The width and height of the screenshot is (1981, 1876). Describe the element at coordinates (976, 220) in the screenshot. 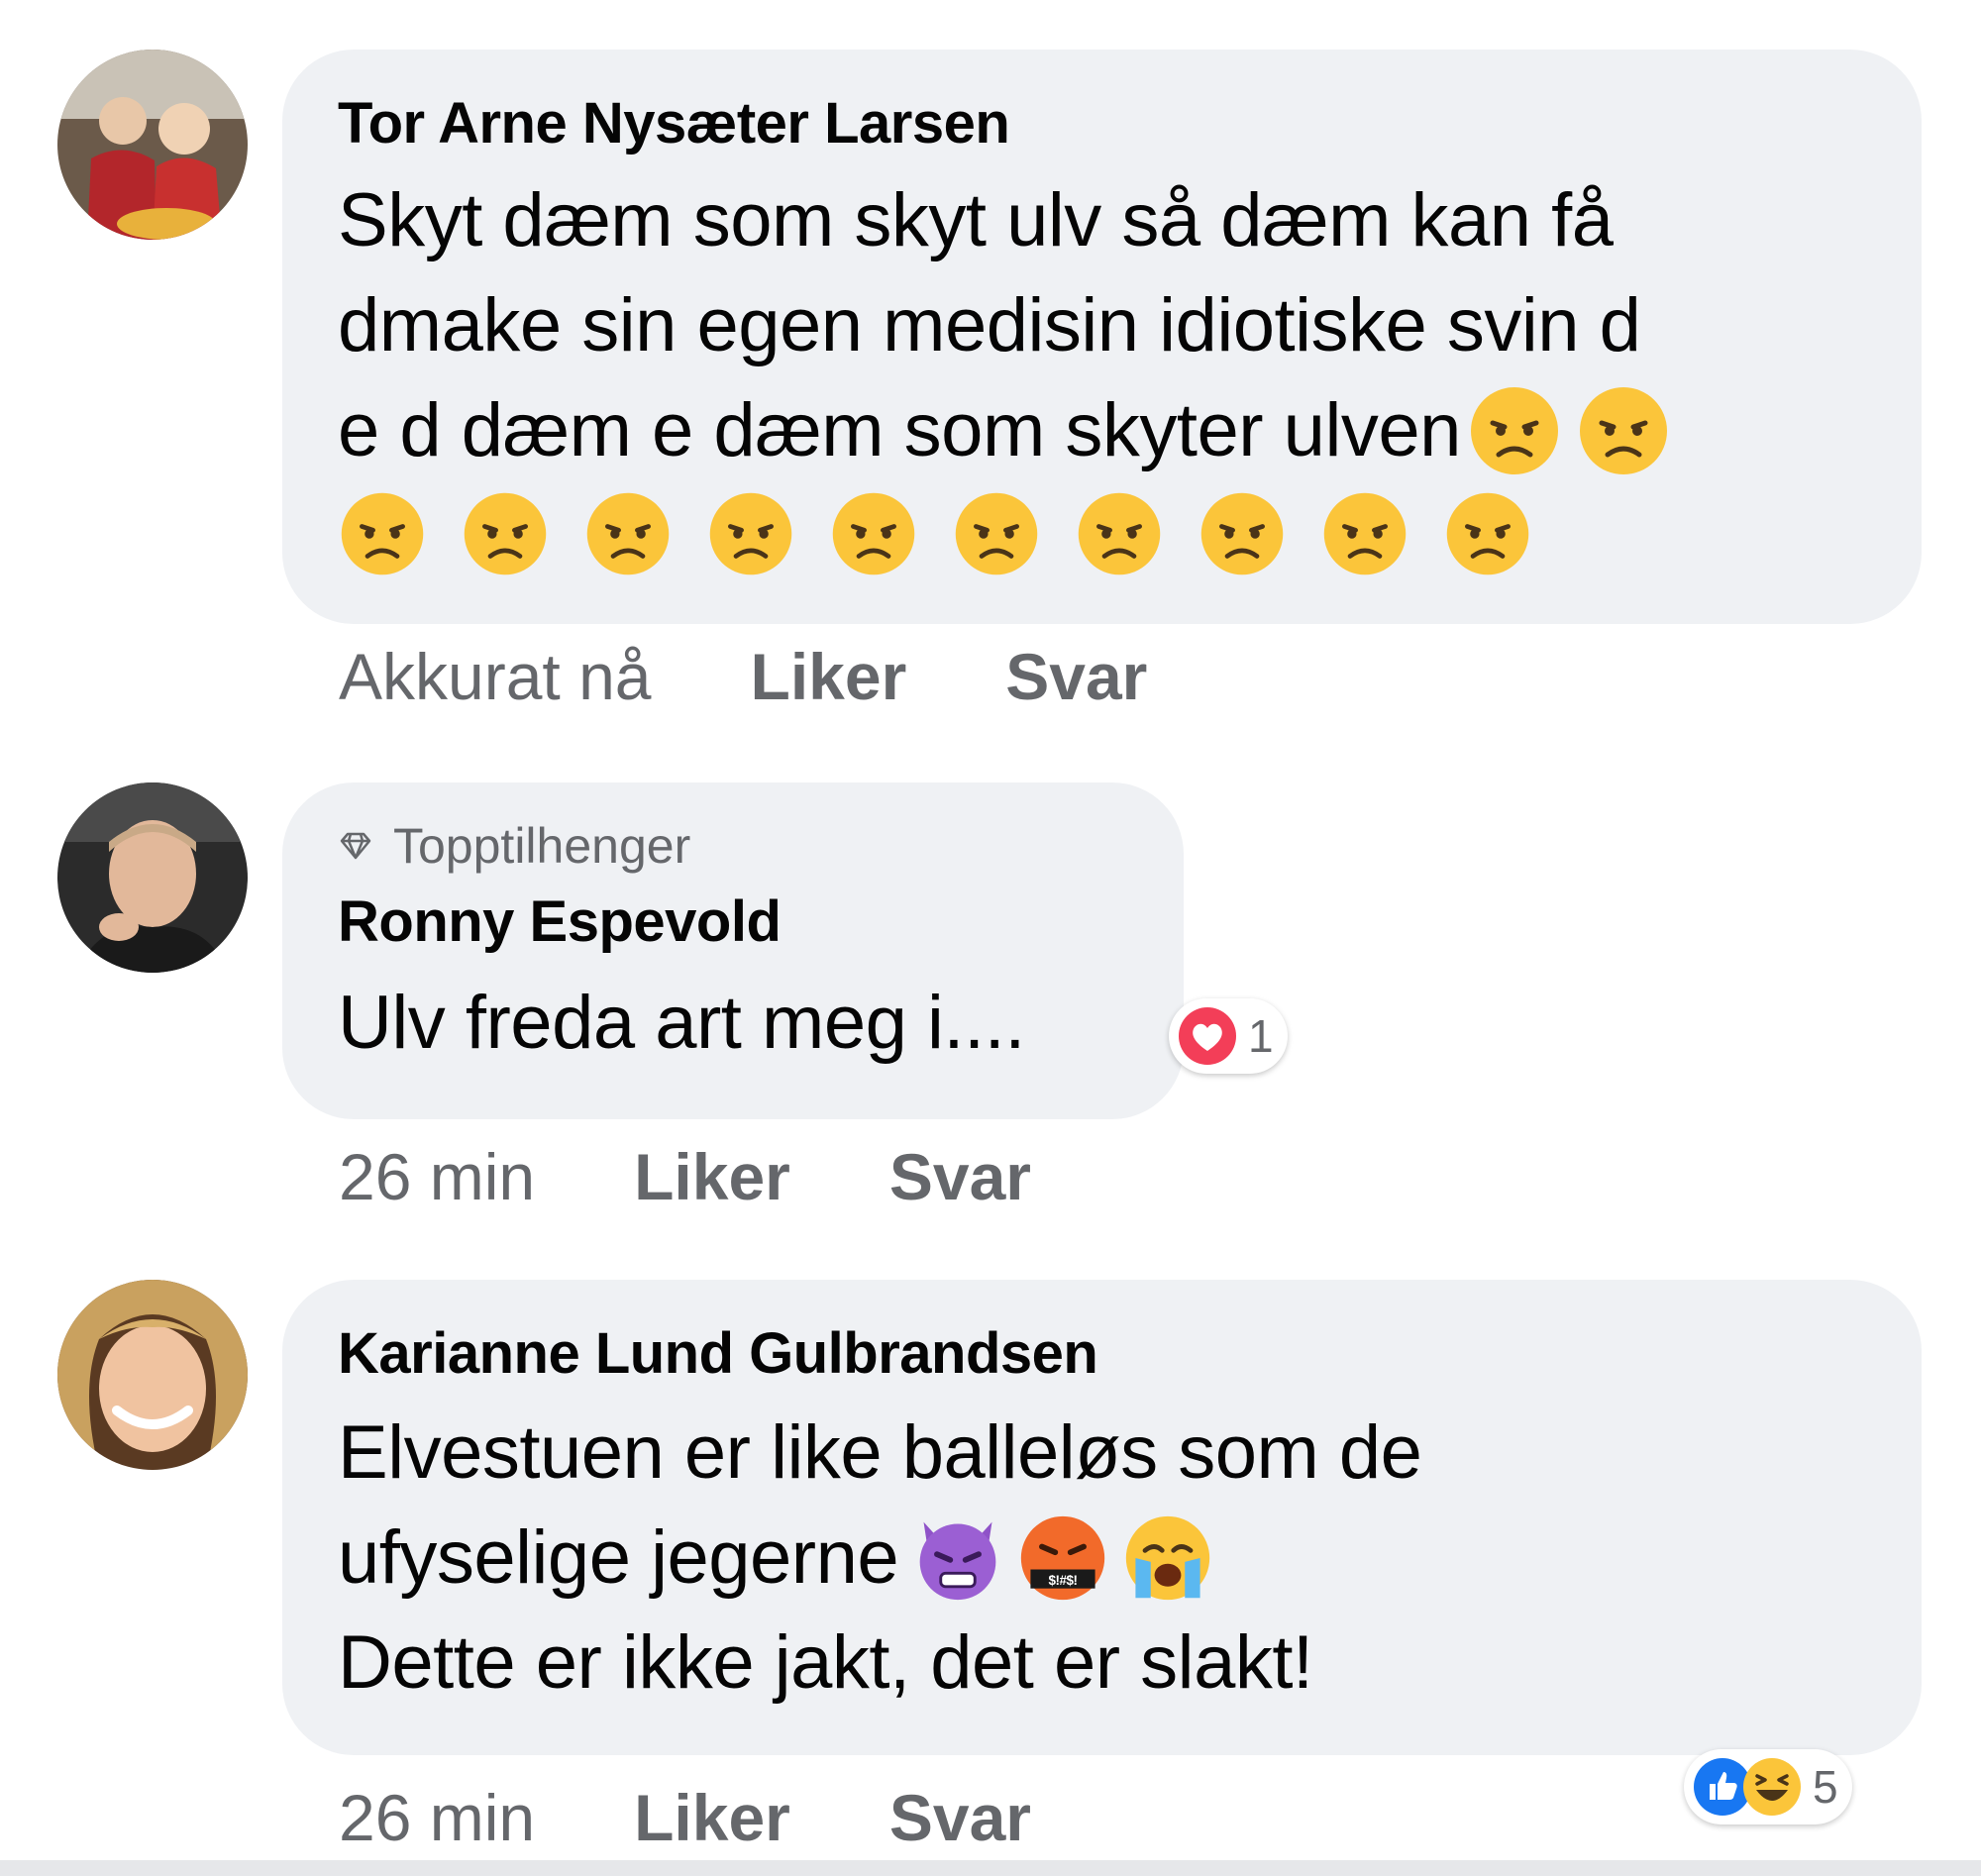

I see `comment-text-line: Skyt dæm som skyt ulv så dæm kan få` at that location.